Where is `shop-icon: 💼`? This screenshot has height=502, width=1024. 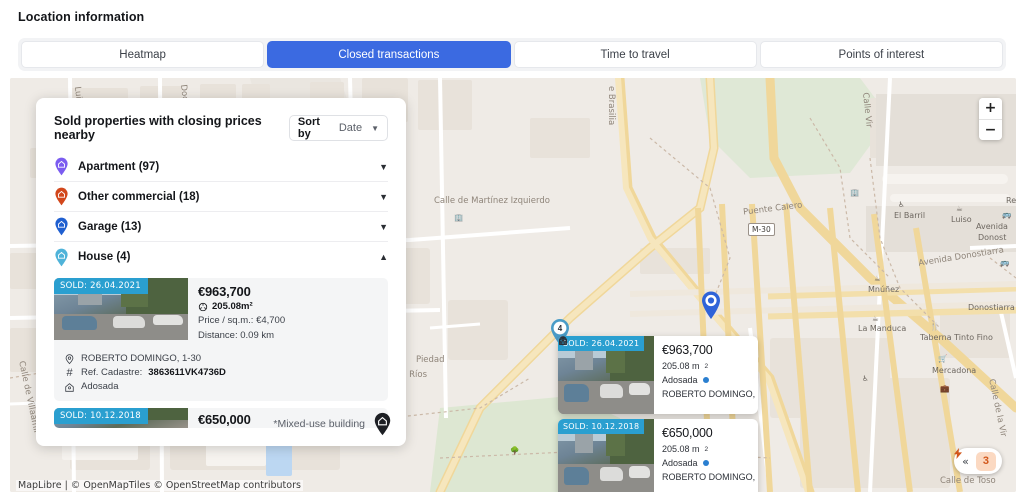 shop-icon: 💼 is located at coordinates (945, 388).